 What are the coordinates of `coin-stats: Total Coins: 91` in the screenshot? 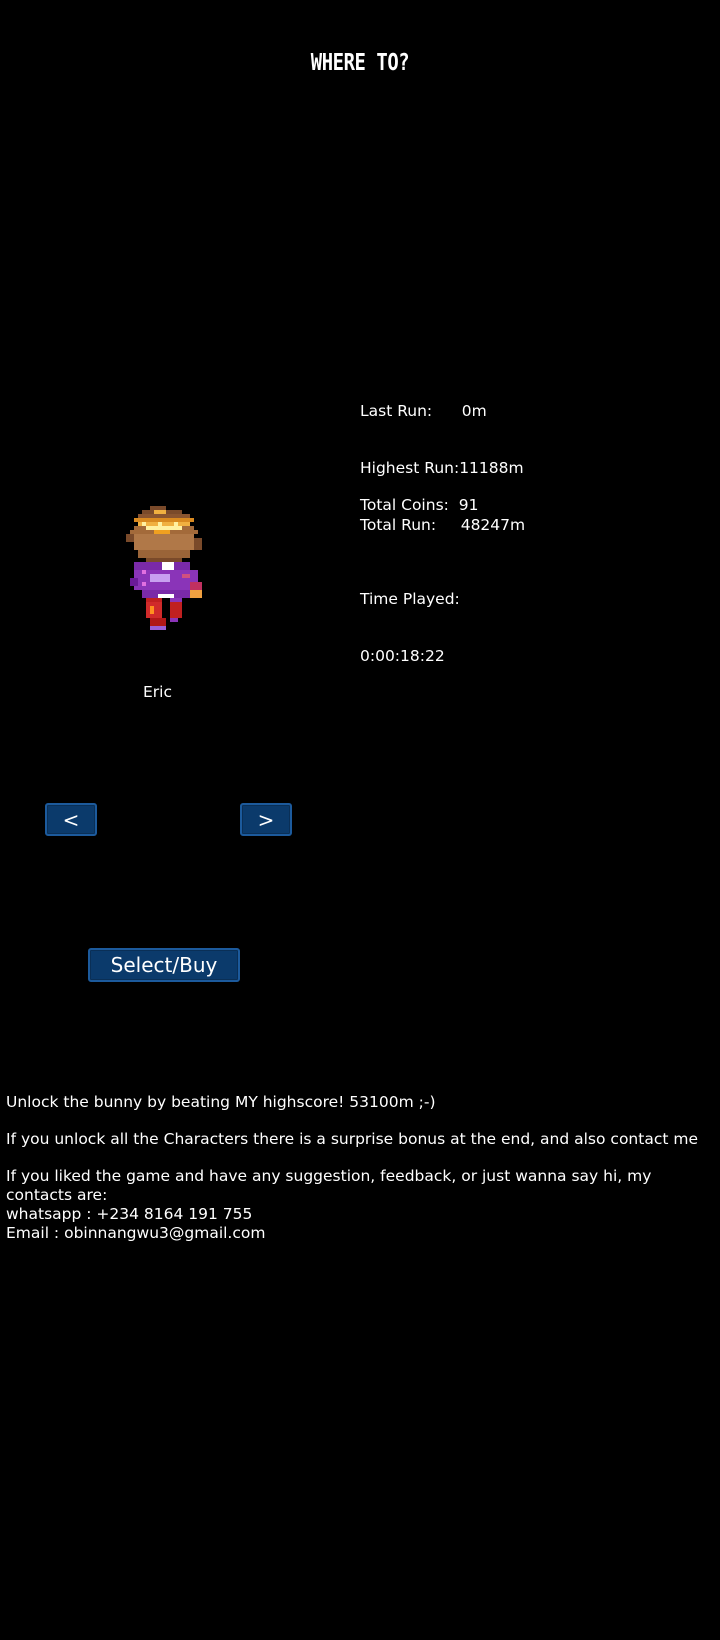 It's located at (419, 496).